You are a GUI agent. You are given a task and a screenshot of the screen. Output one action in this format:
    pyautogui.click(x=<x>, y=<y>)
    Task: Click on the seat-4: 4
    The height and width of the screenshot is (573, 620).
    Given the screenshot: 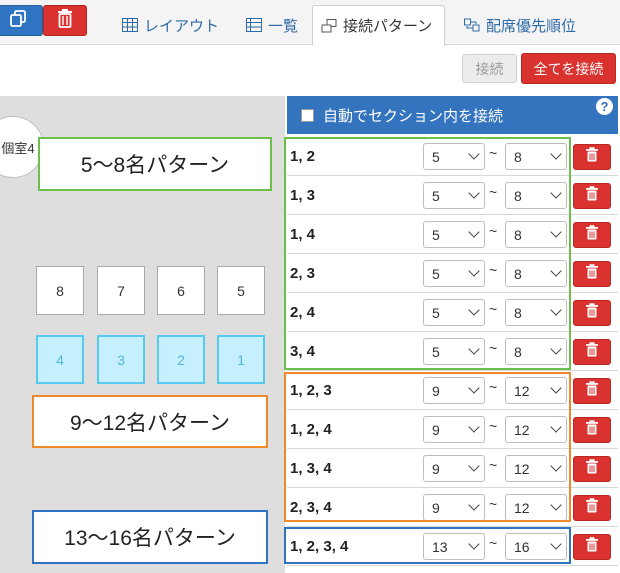 What is the action you would take?
    pyautogui.click(x=60, y=359)
    